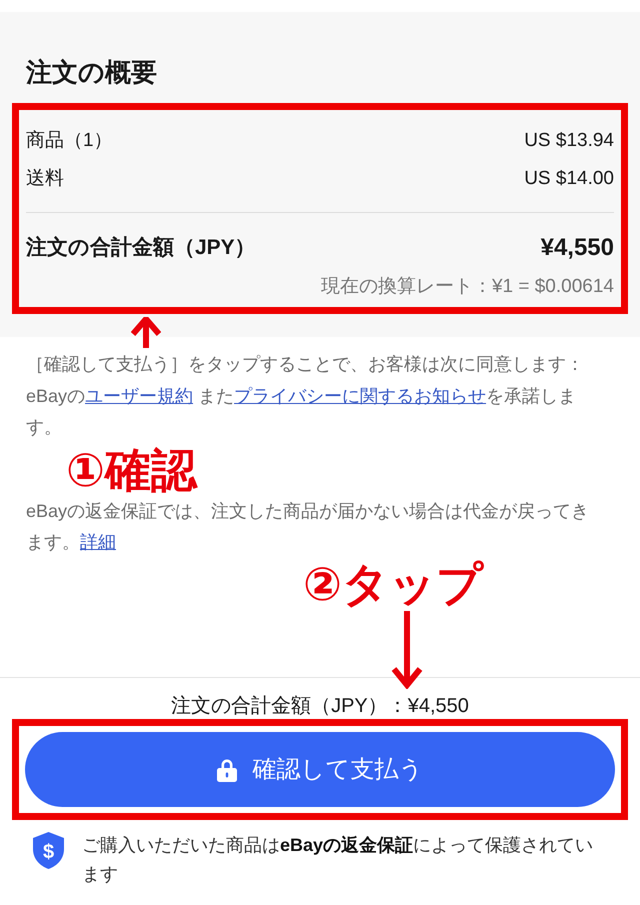 The height and width of the screenshot is (905, 640). I want to click on notice-text: ［確認して支払う］をタップすることで、お客様は次に同意します：eBayのユーザー規約 またプライバシーに関するお知らせを承諾します。, so click(305, 396).